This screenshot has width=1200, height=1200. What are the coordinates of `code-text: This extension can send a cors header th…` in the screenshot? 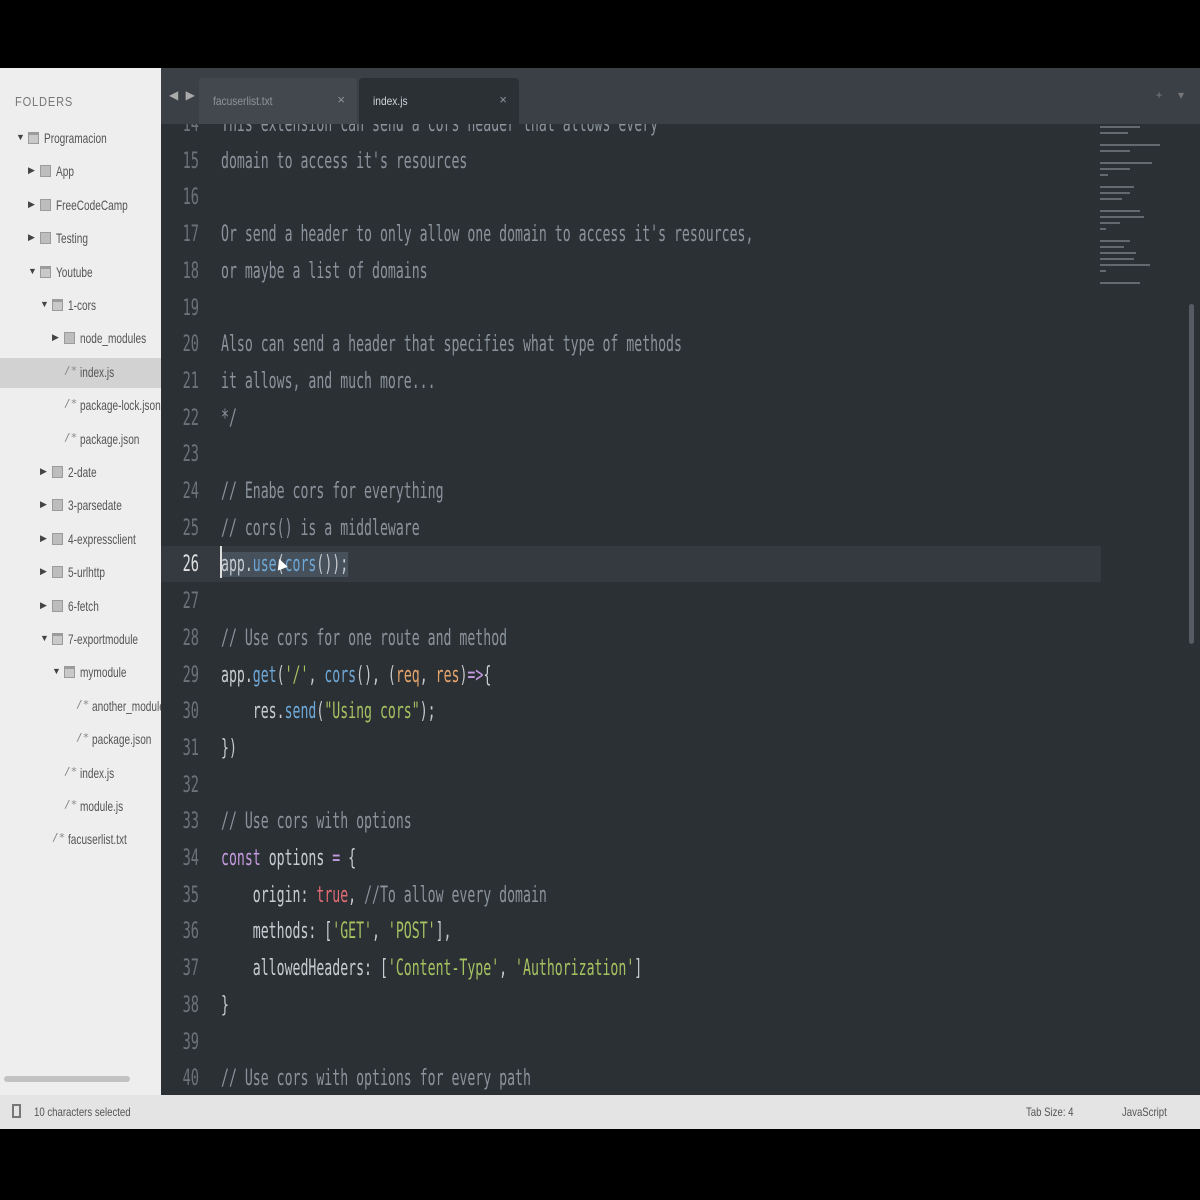 It's located at (439, 130).